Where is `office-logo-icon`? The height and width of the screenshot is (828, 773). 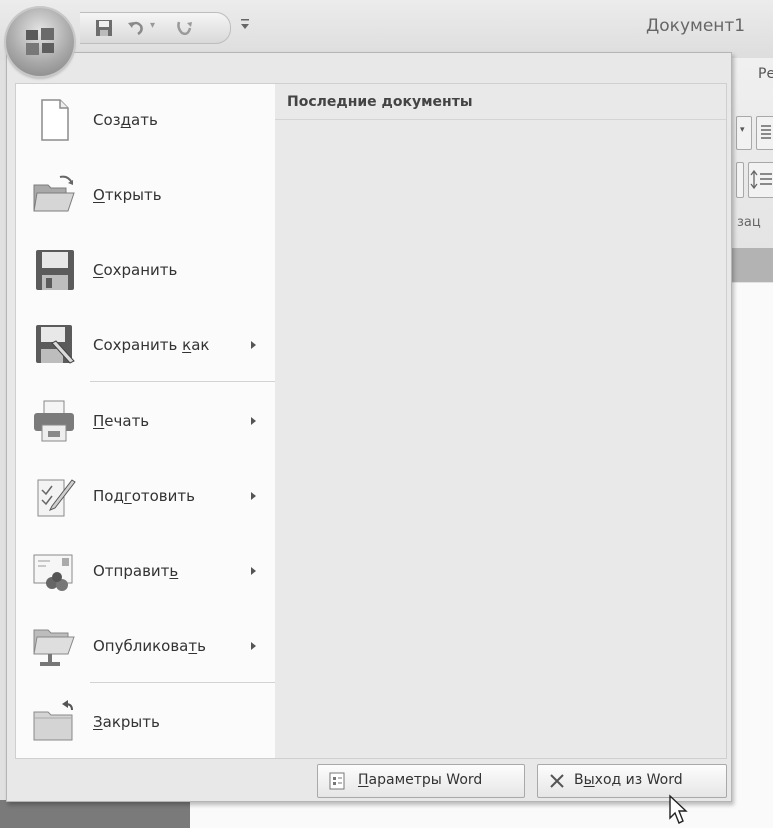 office-logo-icon is located at coordinates (40, 41).